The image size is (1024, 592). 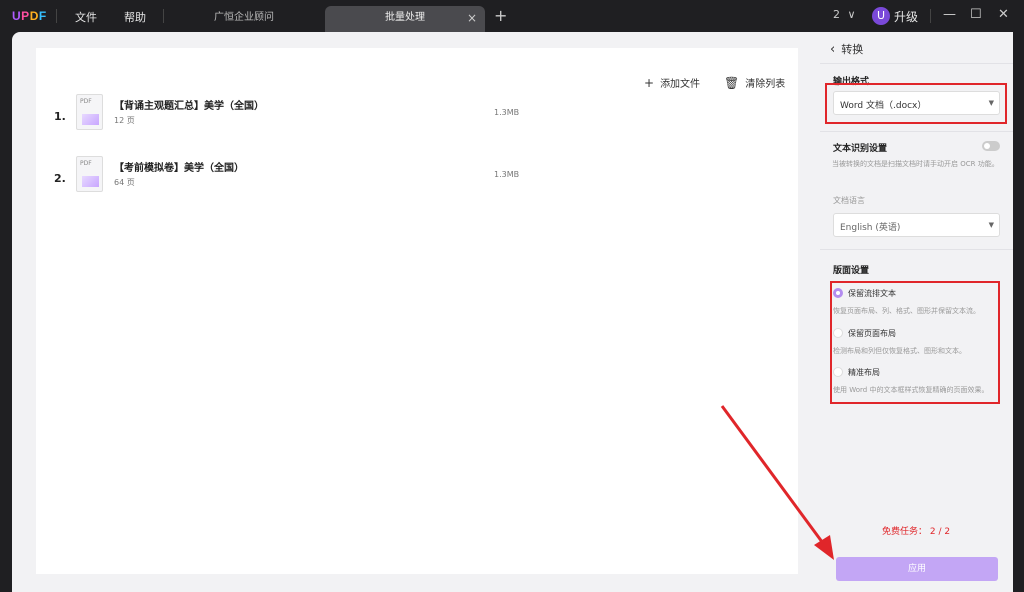 I want to click on tab-label: 广恒企业顾问, so click(x=244, y=17).